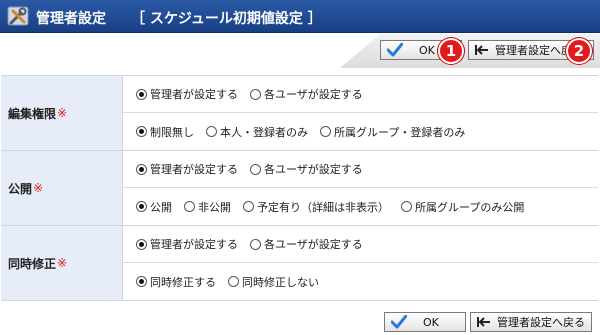  What do you see at coordinates (207, 207) in the screenshot?
I see `radio-option: 非公開` at bounding box center [207, 207].